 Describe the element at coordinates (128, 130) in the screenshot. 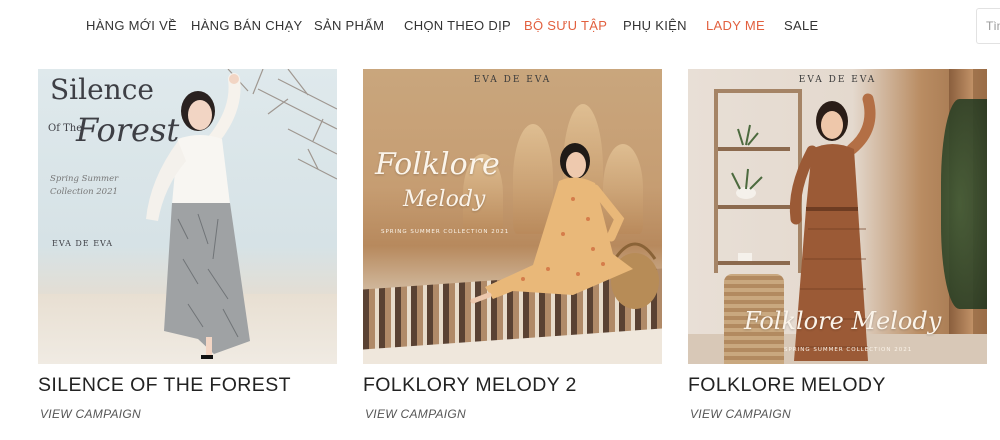

I see `campaign-image-script: Forest` at that location.